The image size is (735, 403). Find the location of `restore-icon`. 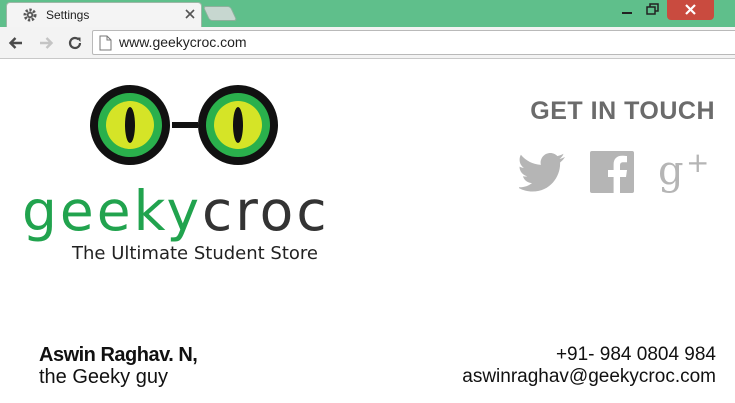

restore-icon is located at coordinates (653, 10).